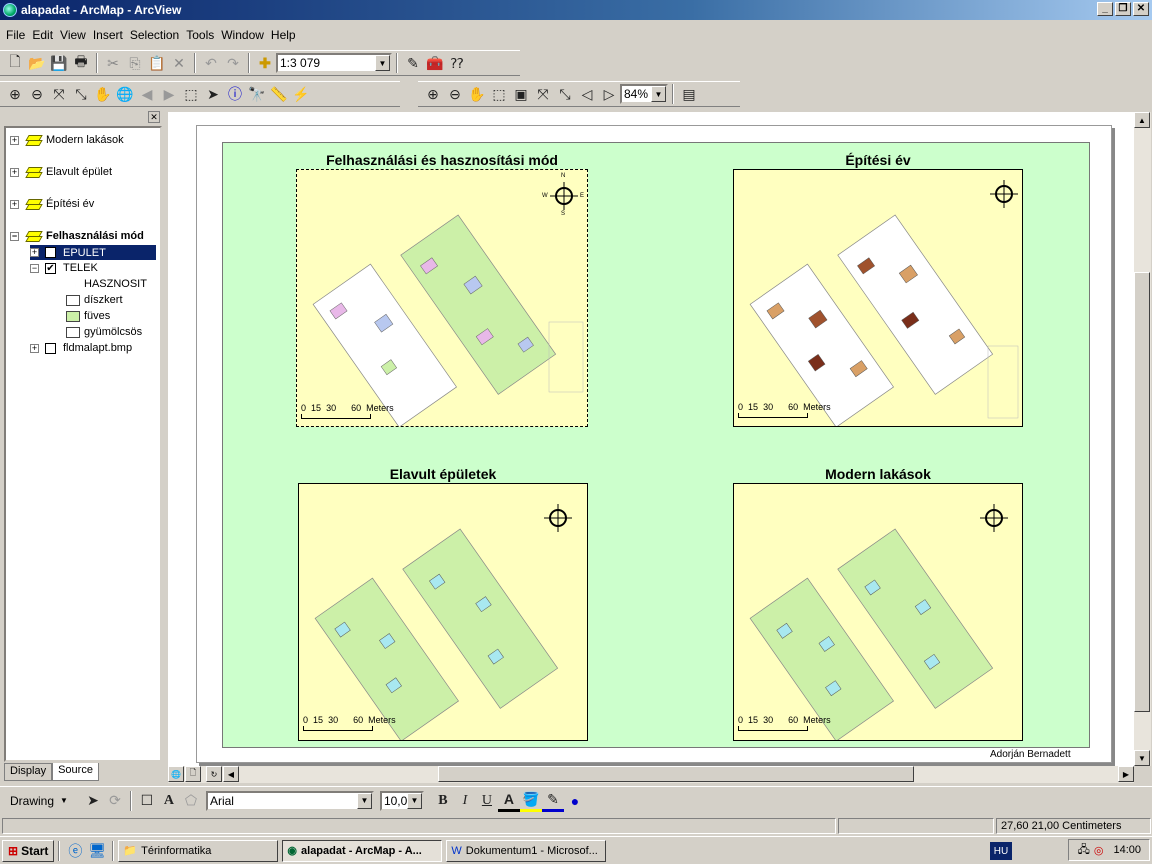 The width and height of the screenshot is (1152, 864). I want to click on vertical-scrollbar: ▲ ▼, so click(1142, 439).